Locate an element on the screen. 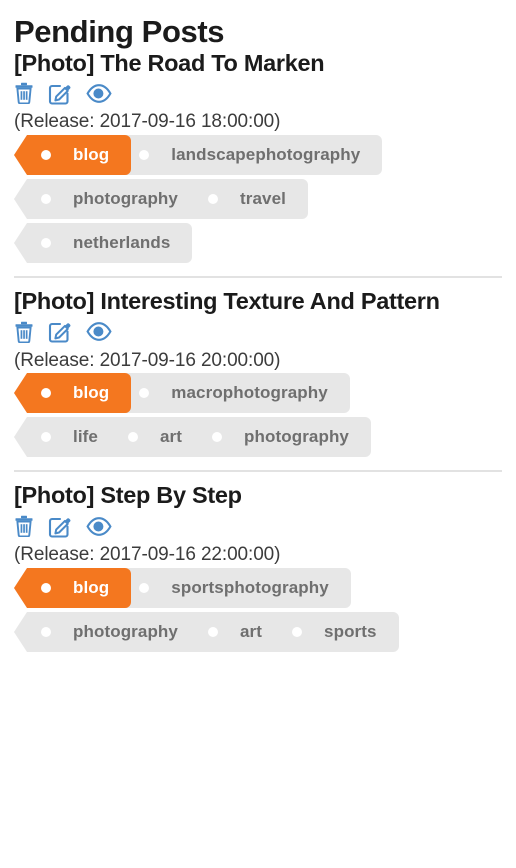  tag-row: life art photography is located at coordinates (258, 437).